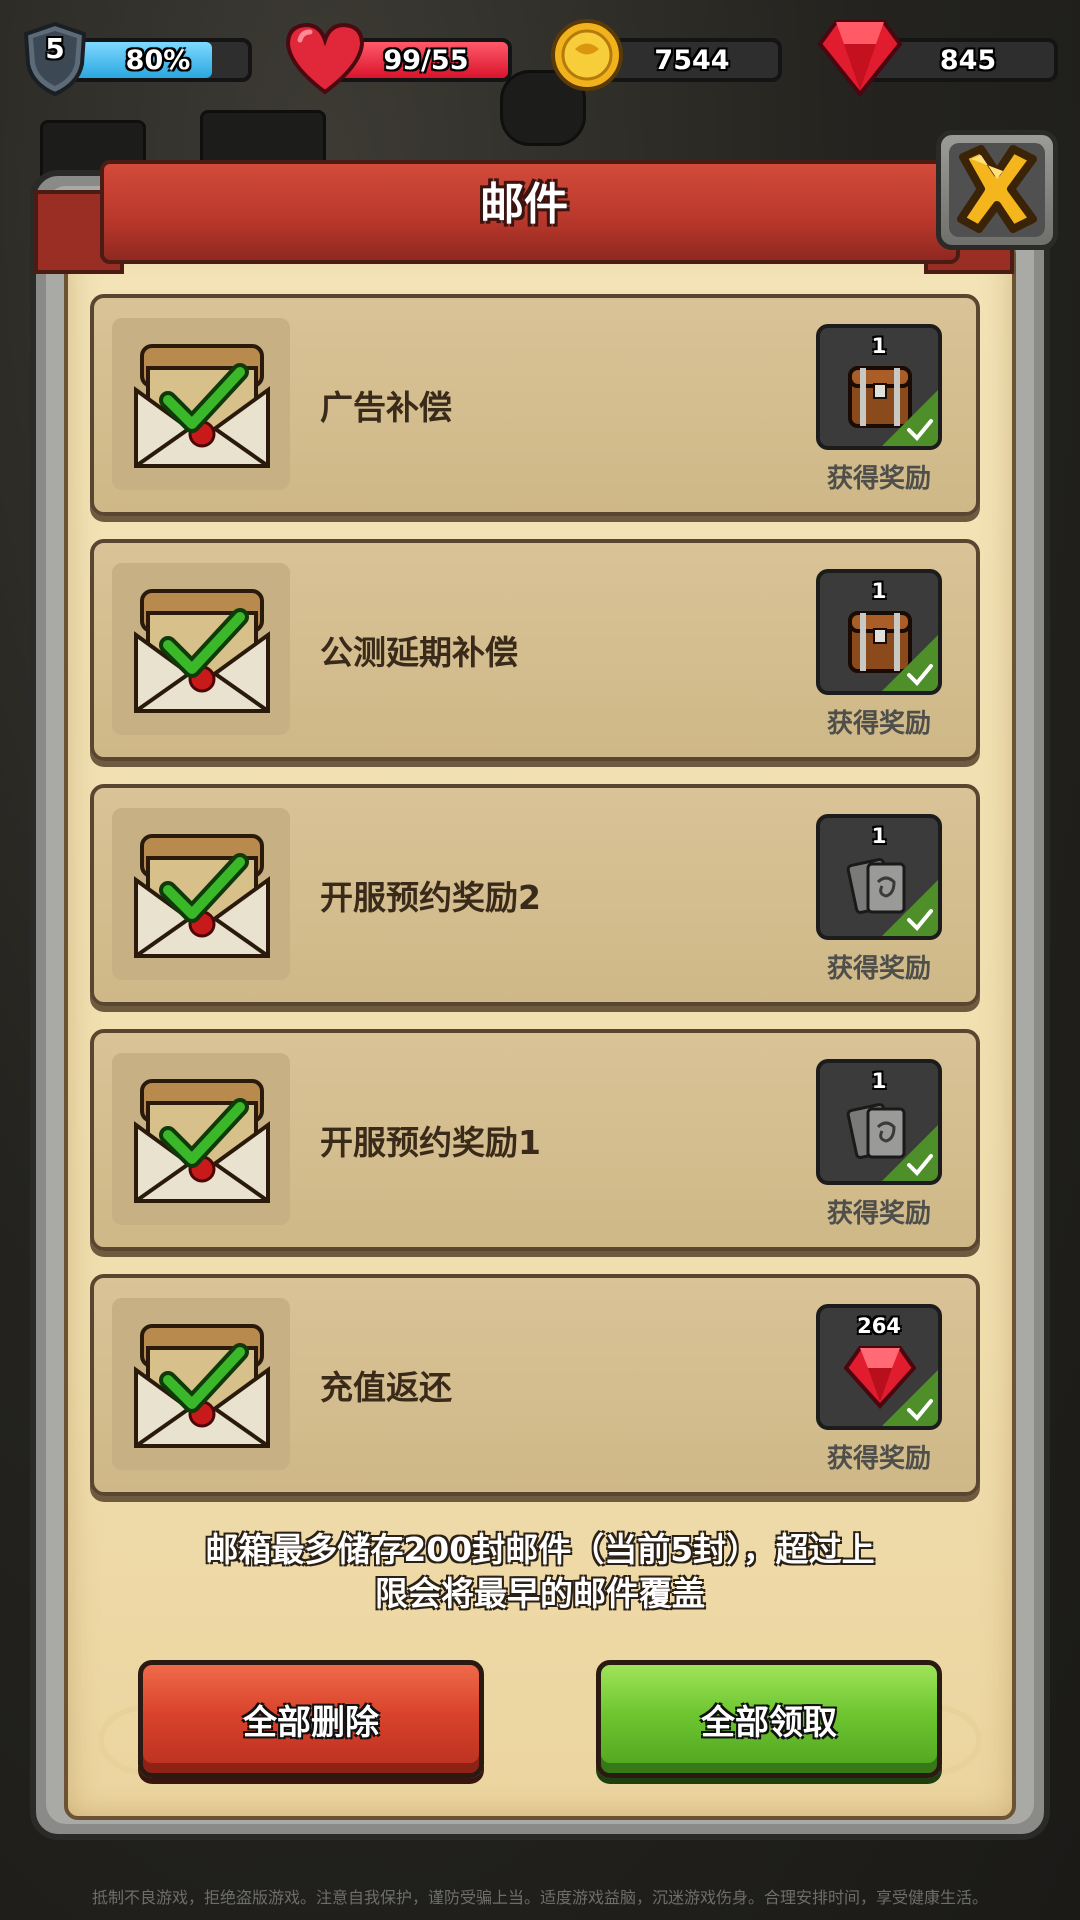 This screenshot has width=1080, height=1920. Describe the element at coordinates (587, 55) in the screenshot. I see `gold-coin-icon` at that location.